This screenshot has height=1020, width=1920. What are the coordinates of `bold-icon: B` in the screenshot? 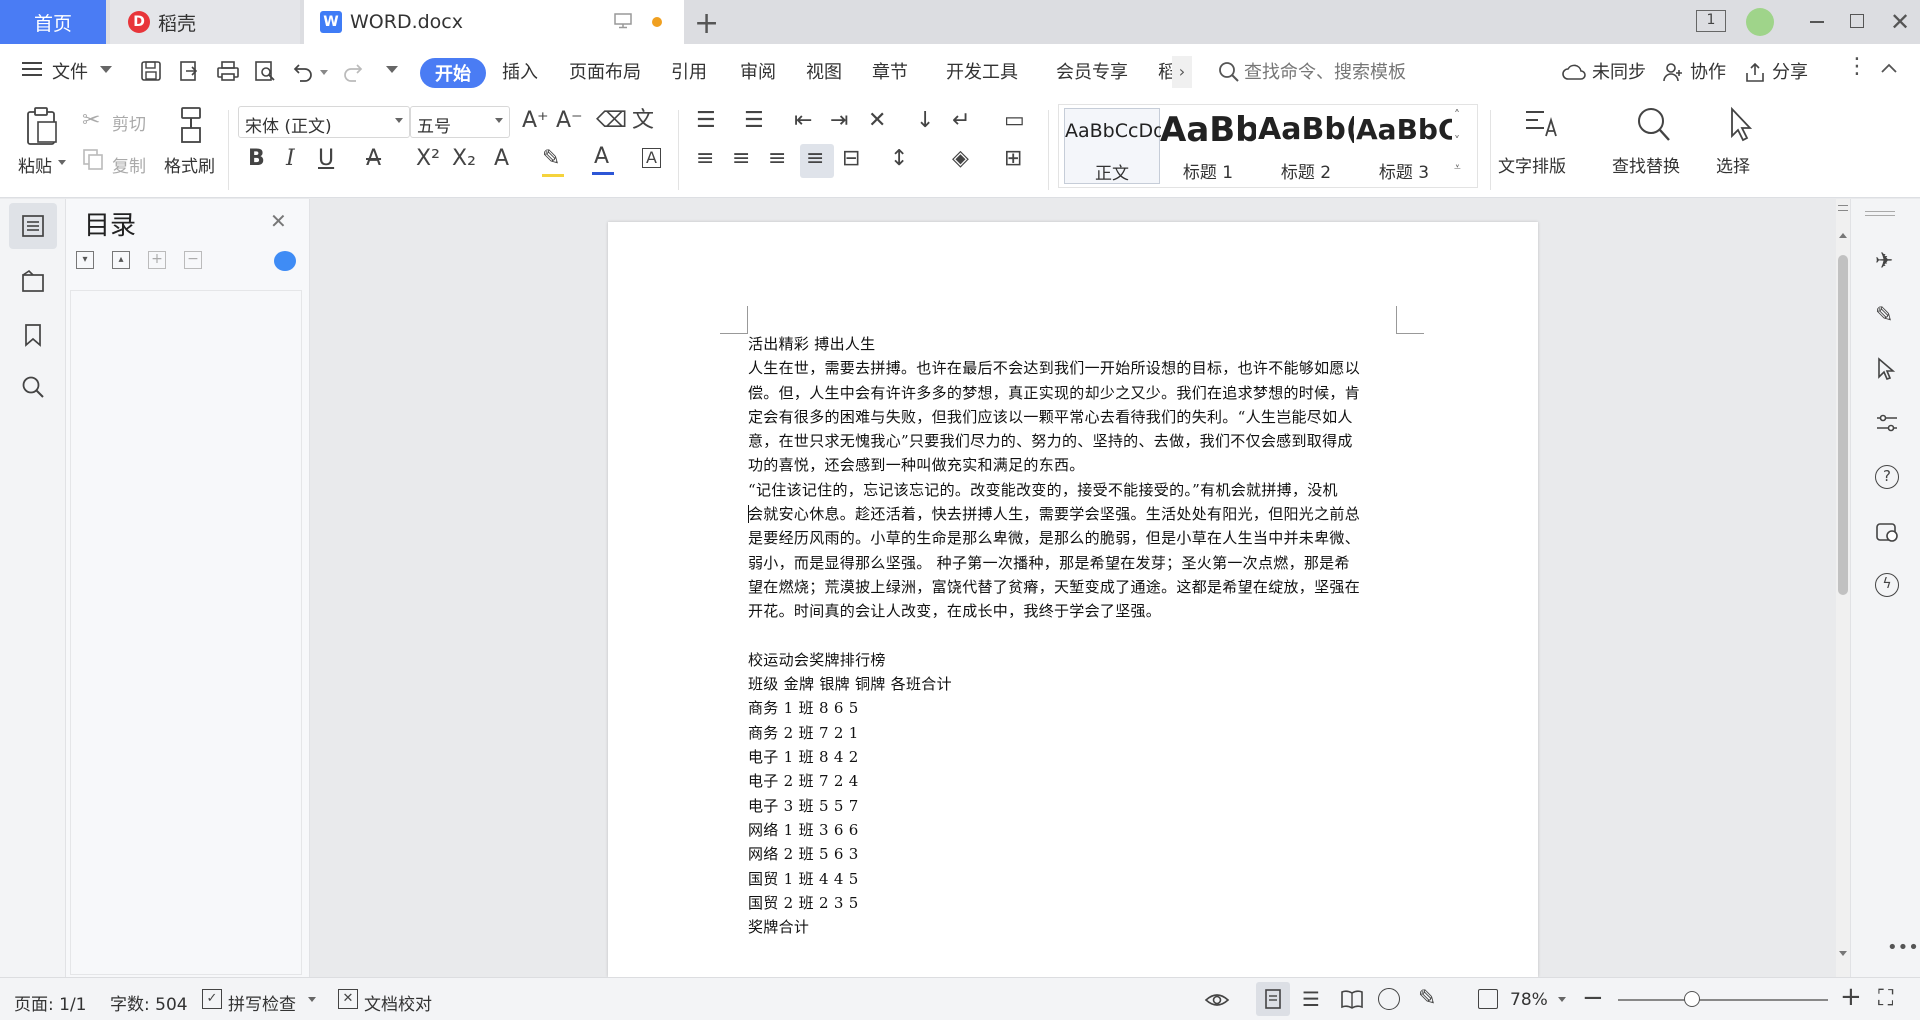 It's located at (256, 159).